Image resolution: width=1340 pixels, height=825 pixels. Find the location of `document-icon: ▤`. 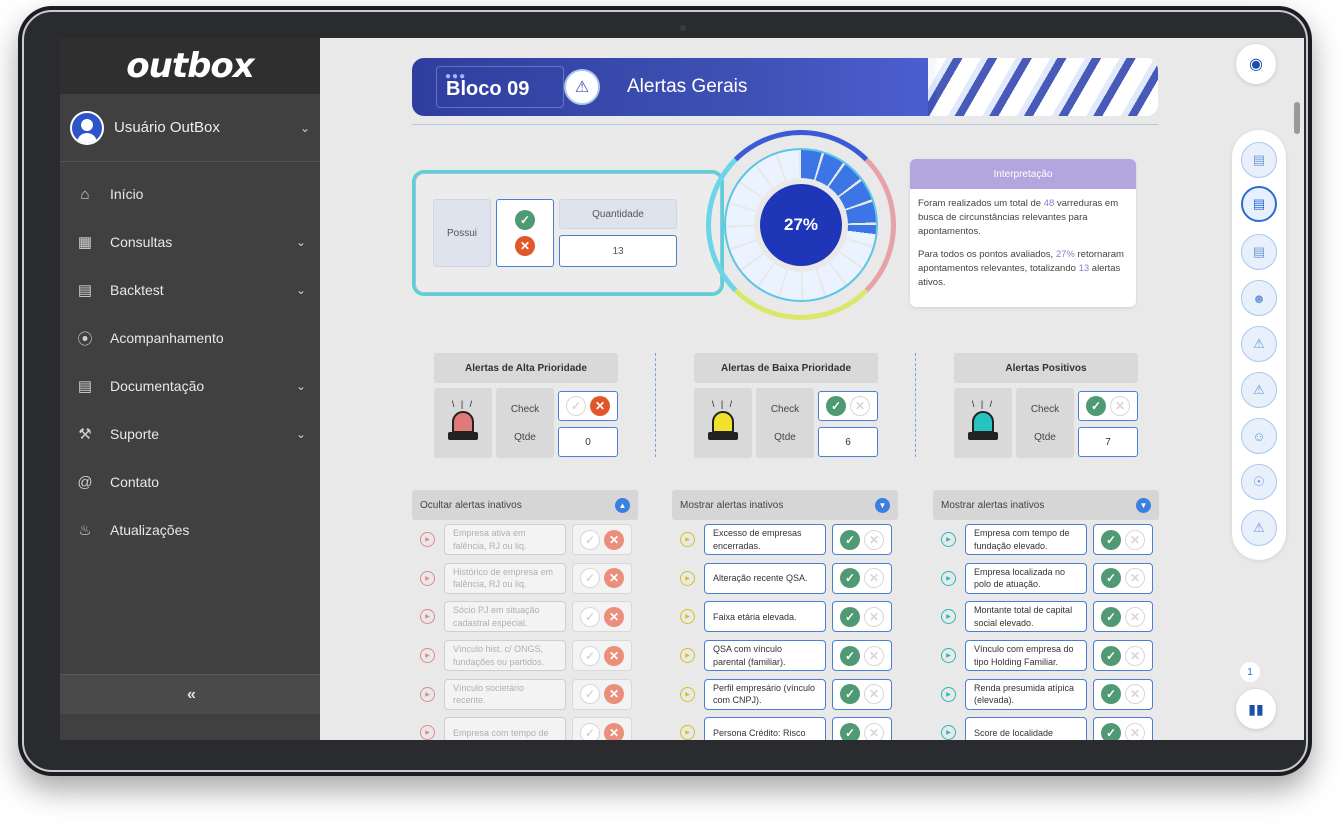

document-icon: ▤ is located at coordinates (1259, 160).